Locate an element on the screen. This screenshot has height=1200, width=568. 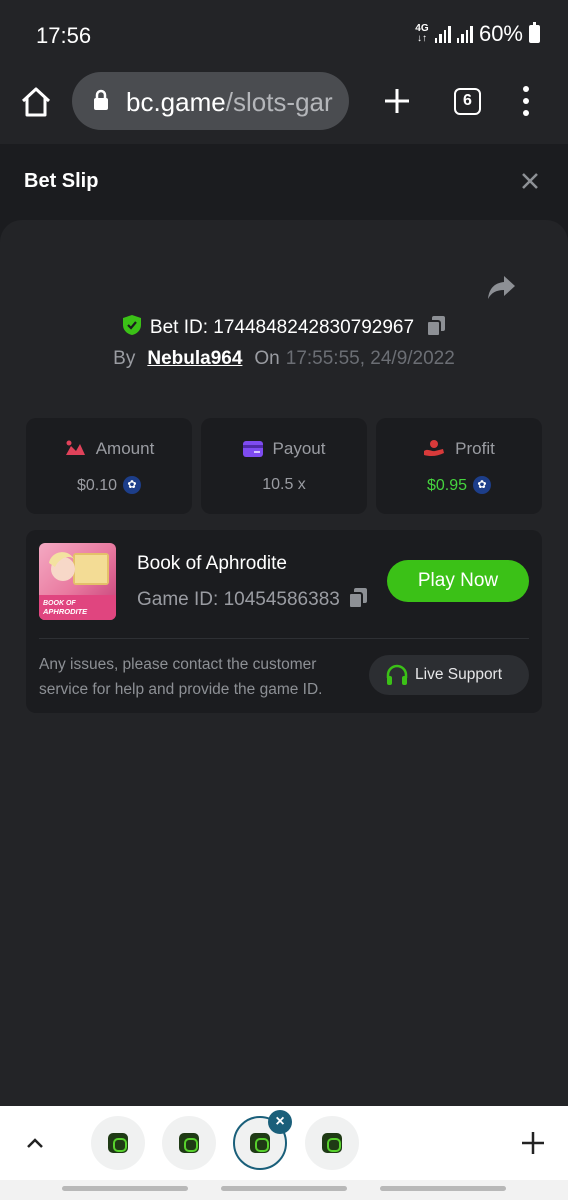
close-icon is located at coordinates (530, 181).